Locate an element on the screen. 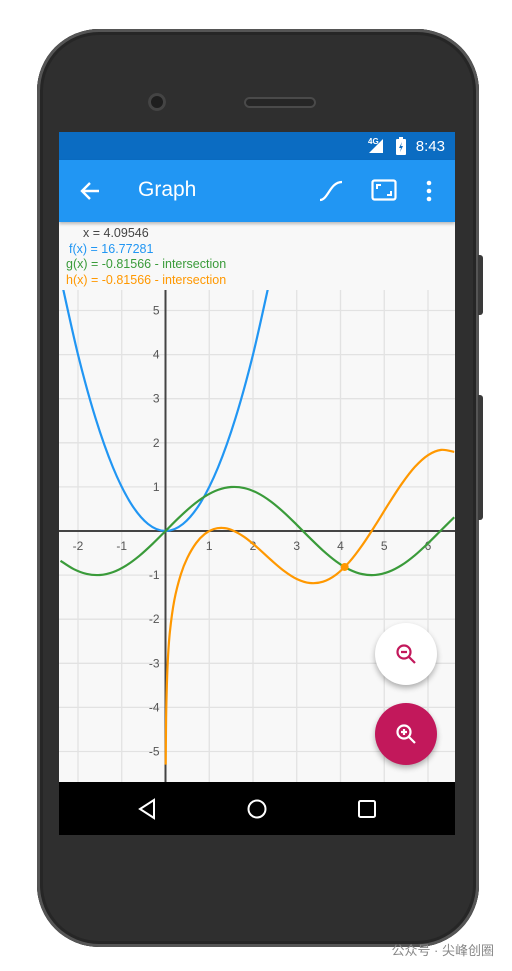 The image size is (512, 971). readout-h: h(x) = -0.81566 - intersection is located at coordinates (146, 279).